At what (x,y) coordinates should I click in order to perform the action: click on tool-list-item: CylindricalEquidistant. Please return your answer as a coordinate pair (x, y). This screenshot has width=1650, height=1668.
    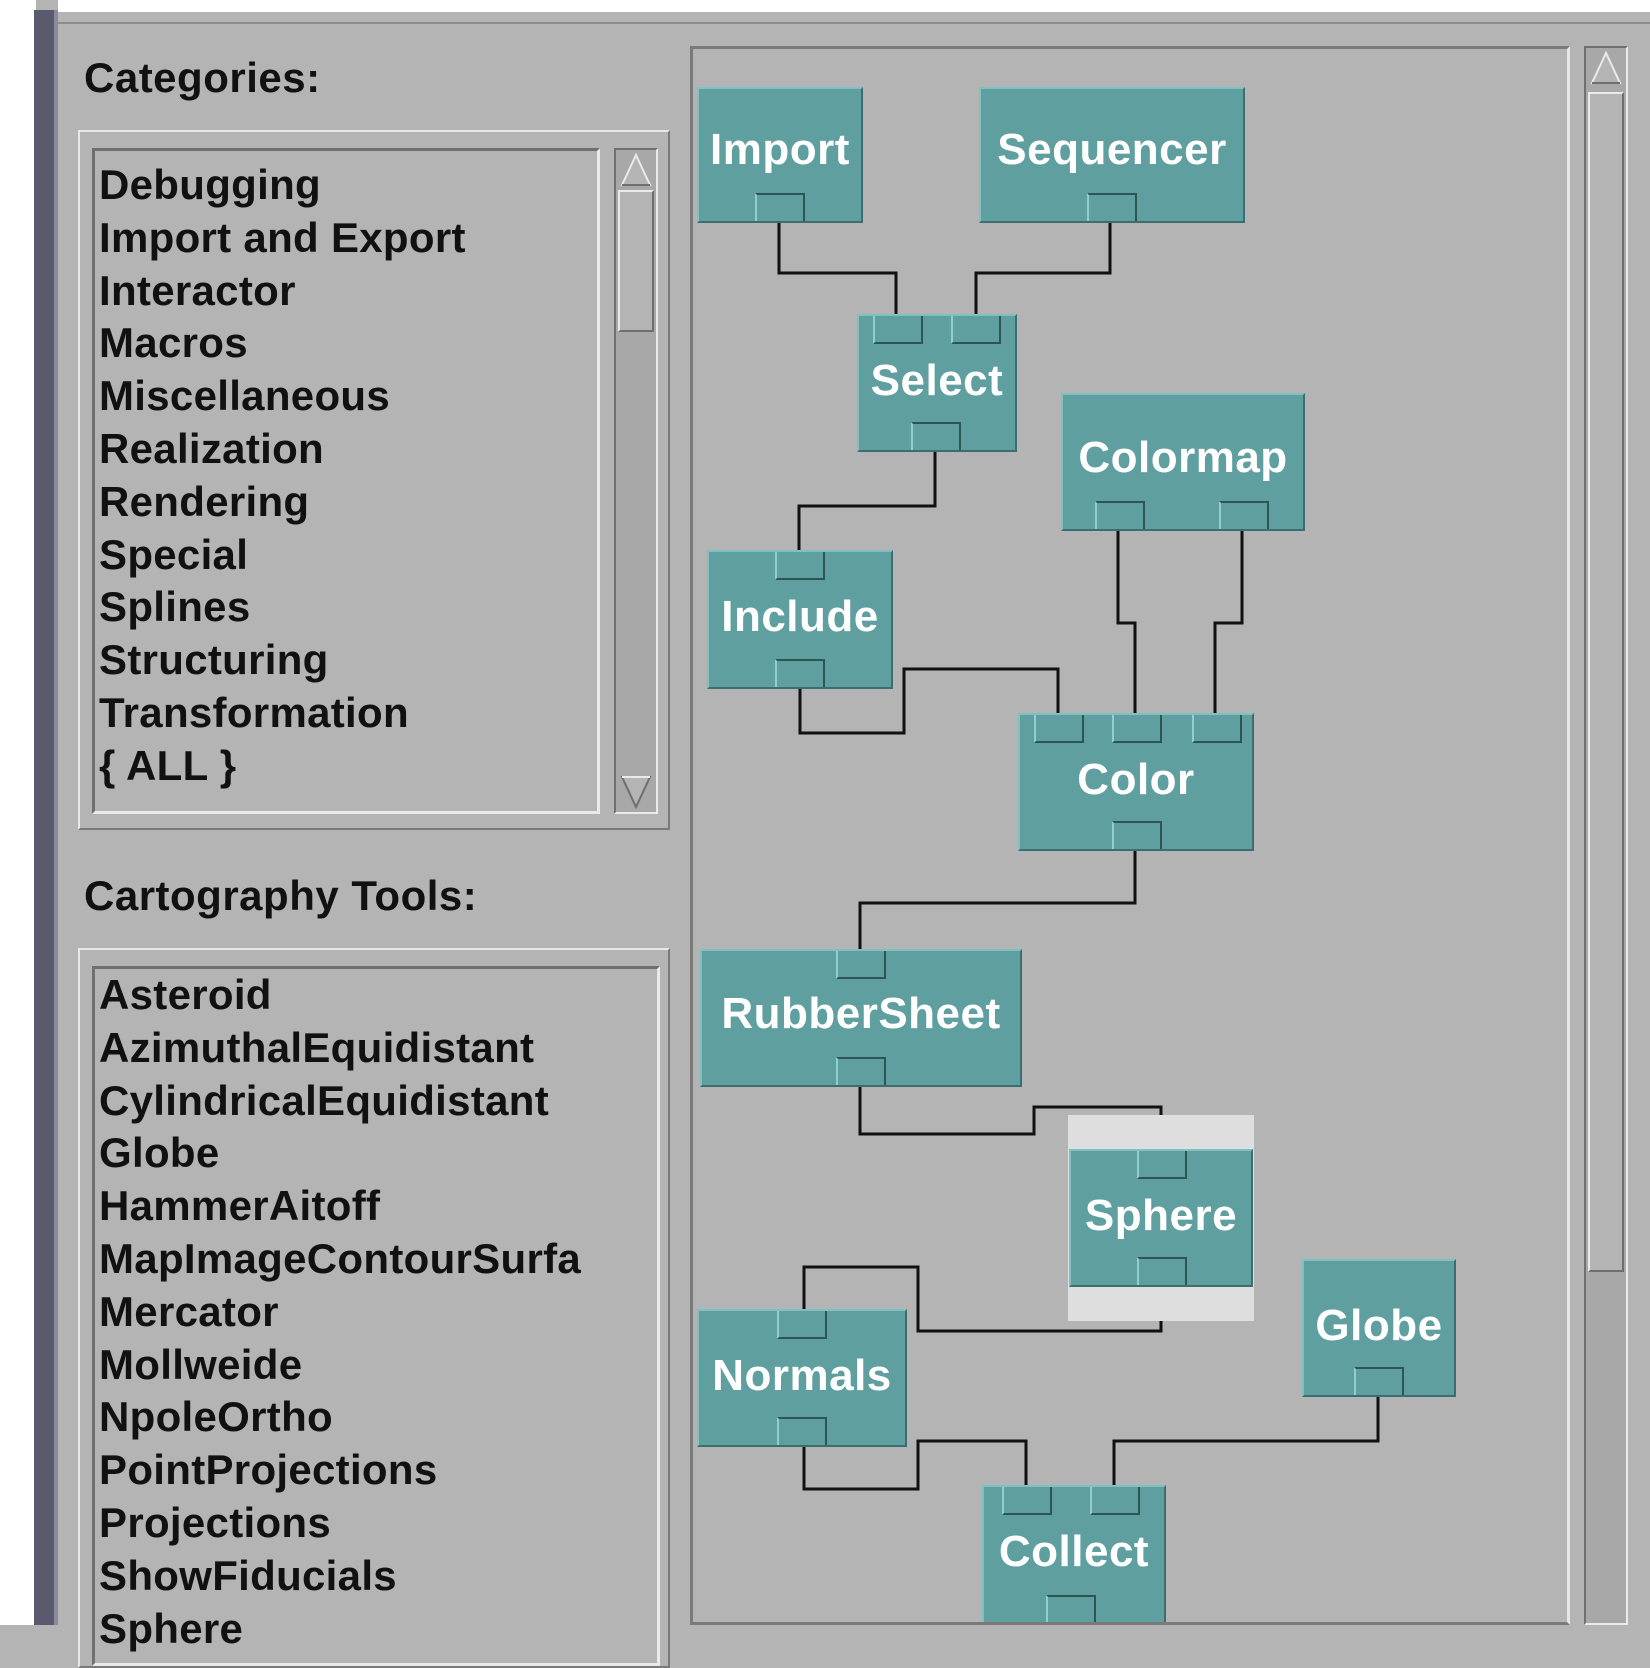
    Looking at the image, I should click on (339, 1101).